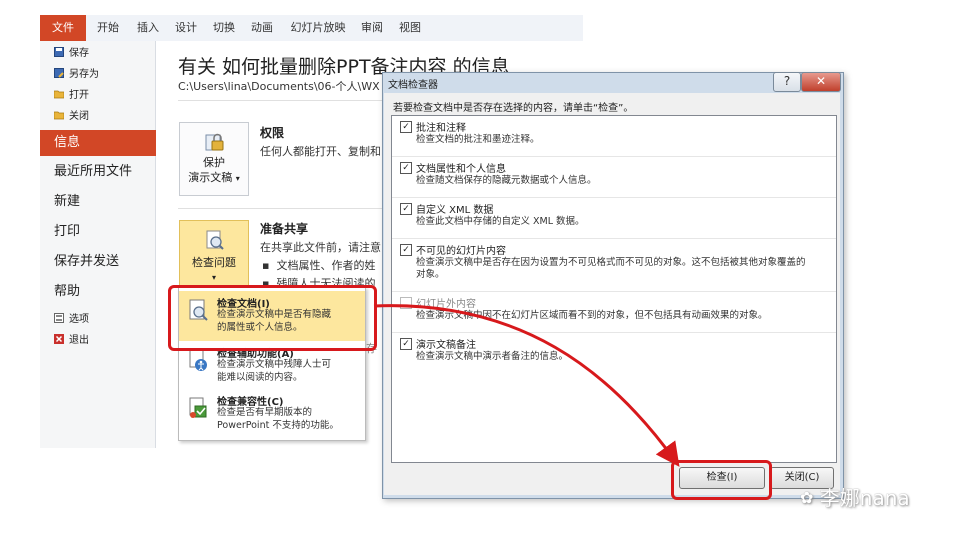 Image resolution: width=960 pixels, height=540 pixels. What do you see at coordinates (807, 497) in the screenshot?
I see `wechat-icon: ✿` at bounding box center [807, 497].